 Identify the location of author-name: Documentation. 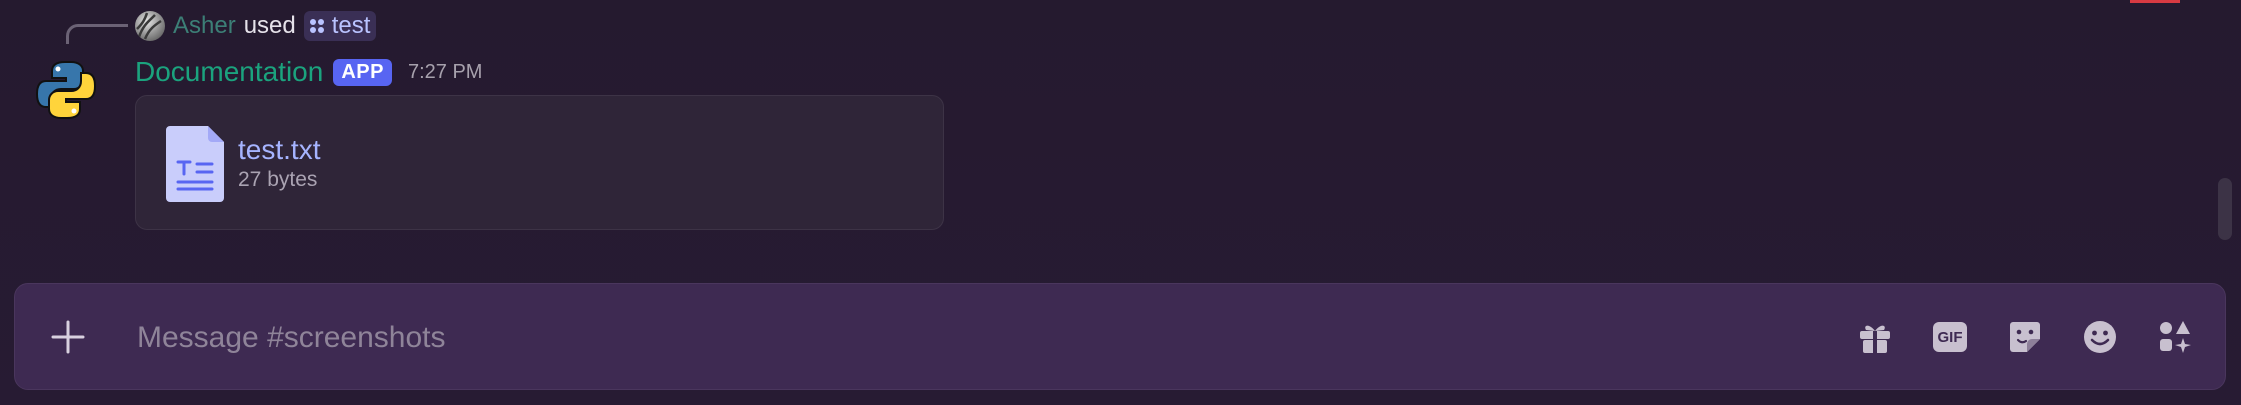
(229, 72).